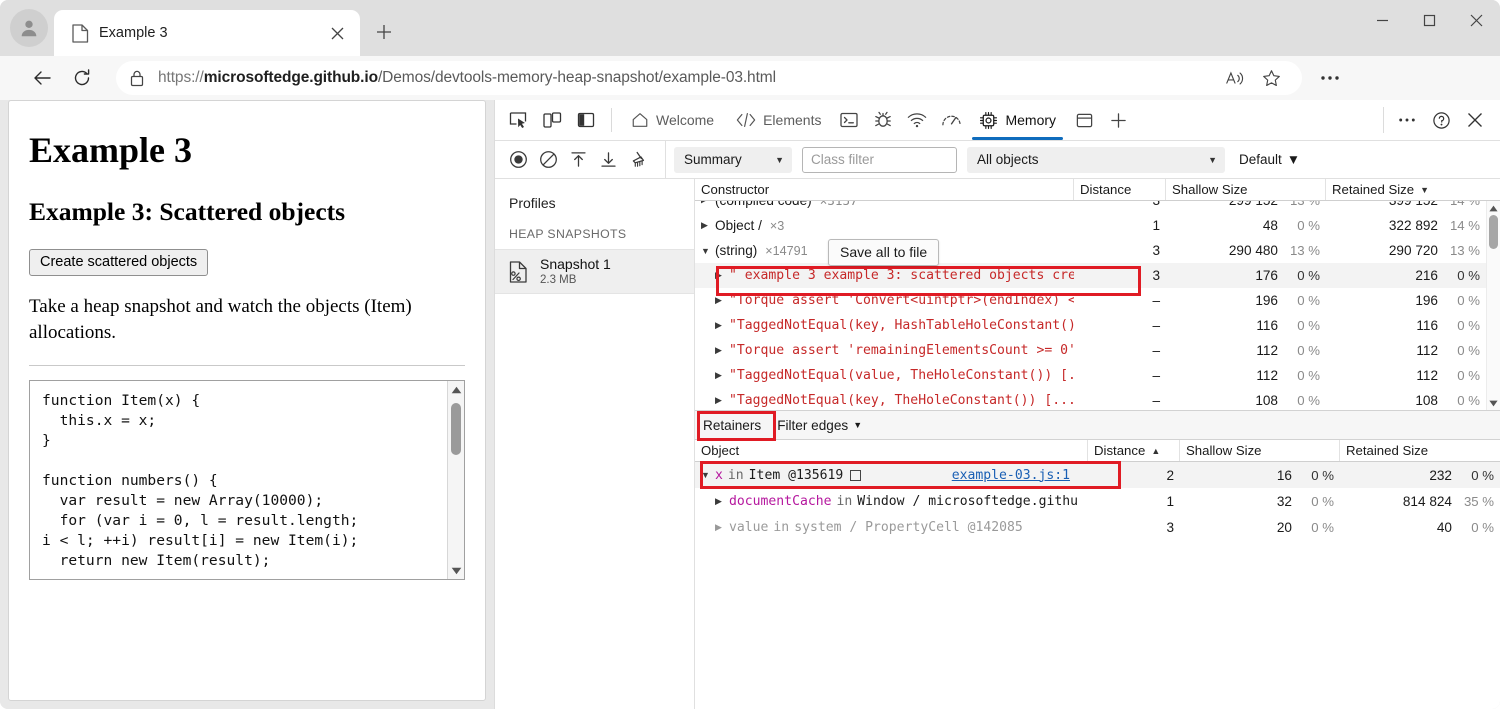 This screenshot has height=709, width=1500. I want to click on tab-console, so click(849, 120).